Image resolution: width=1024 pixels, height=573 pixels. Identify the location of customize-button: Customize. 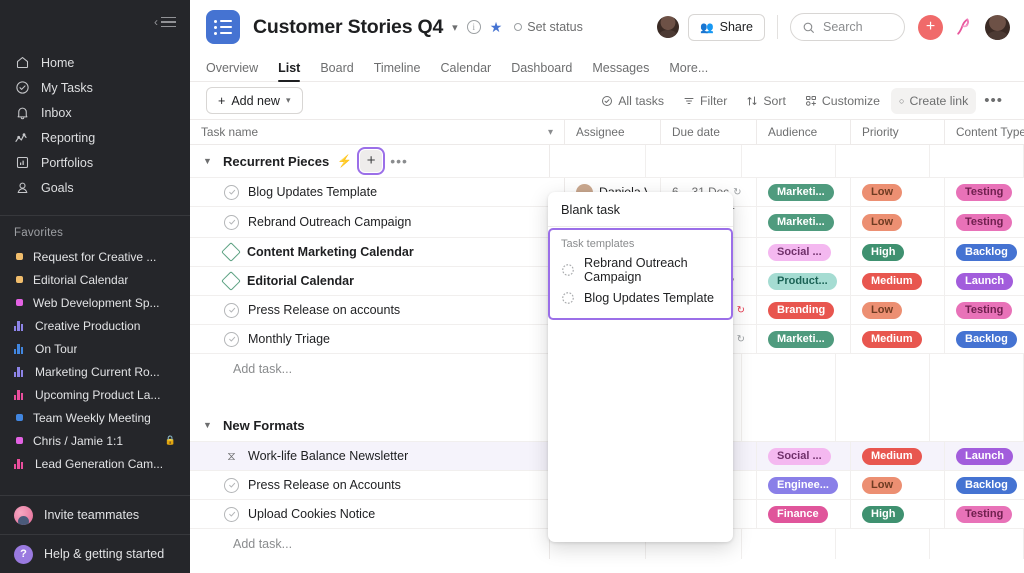
(842, 101).